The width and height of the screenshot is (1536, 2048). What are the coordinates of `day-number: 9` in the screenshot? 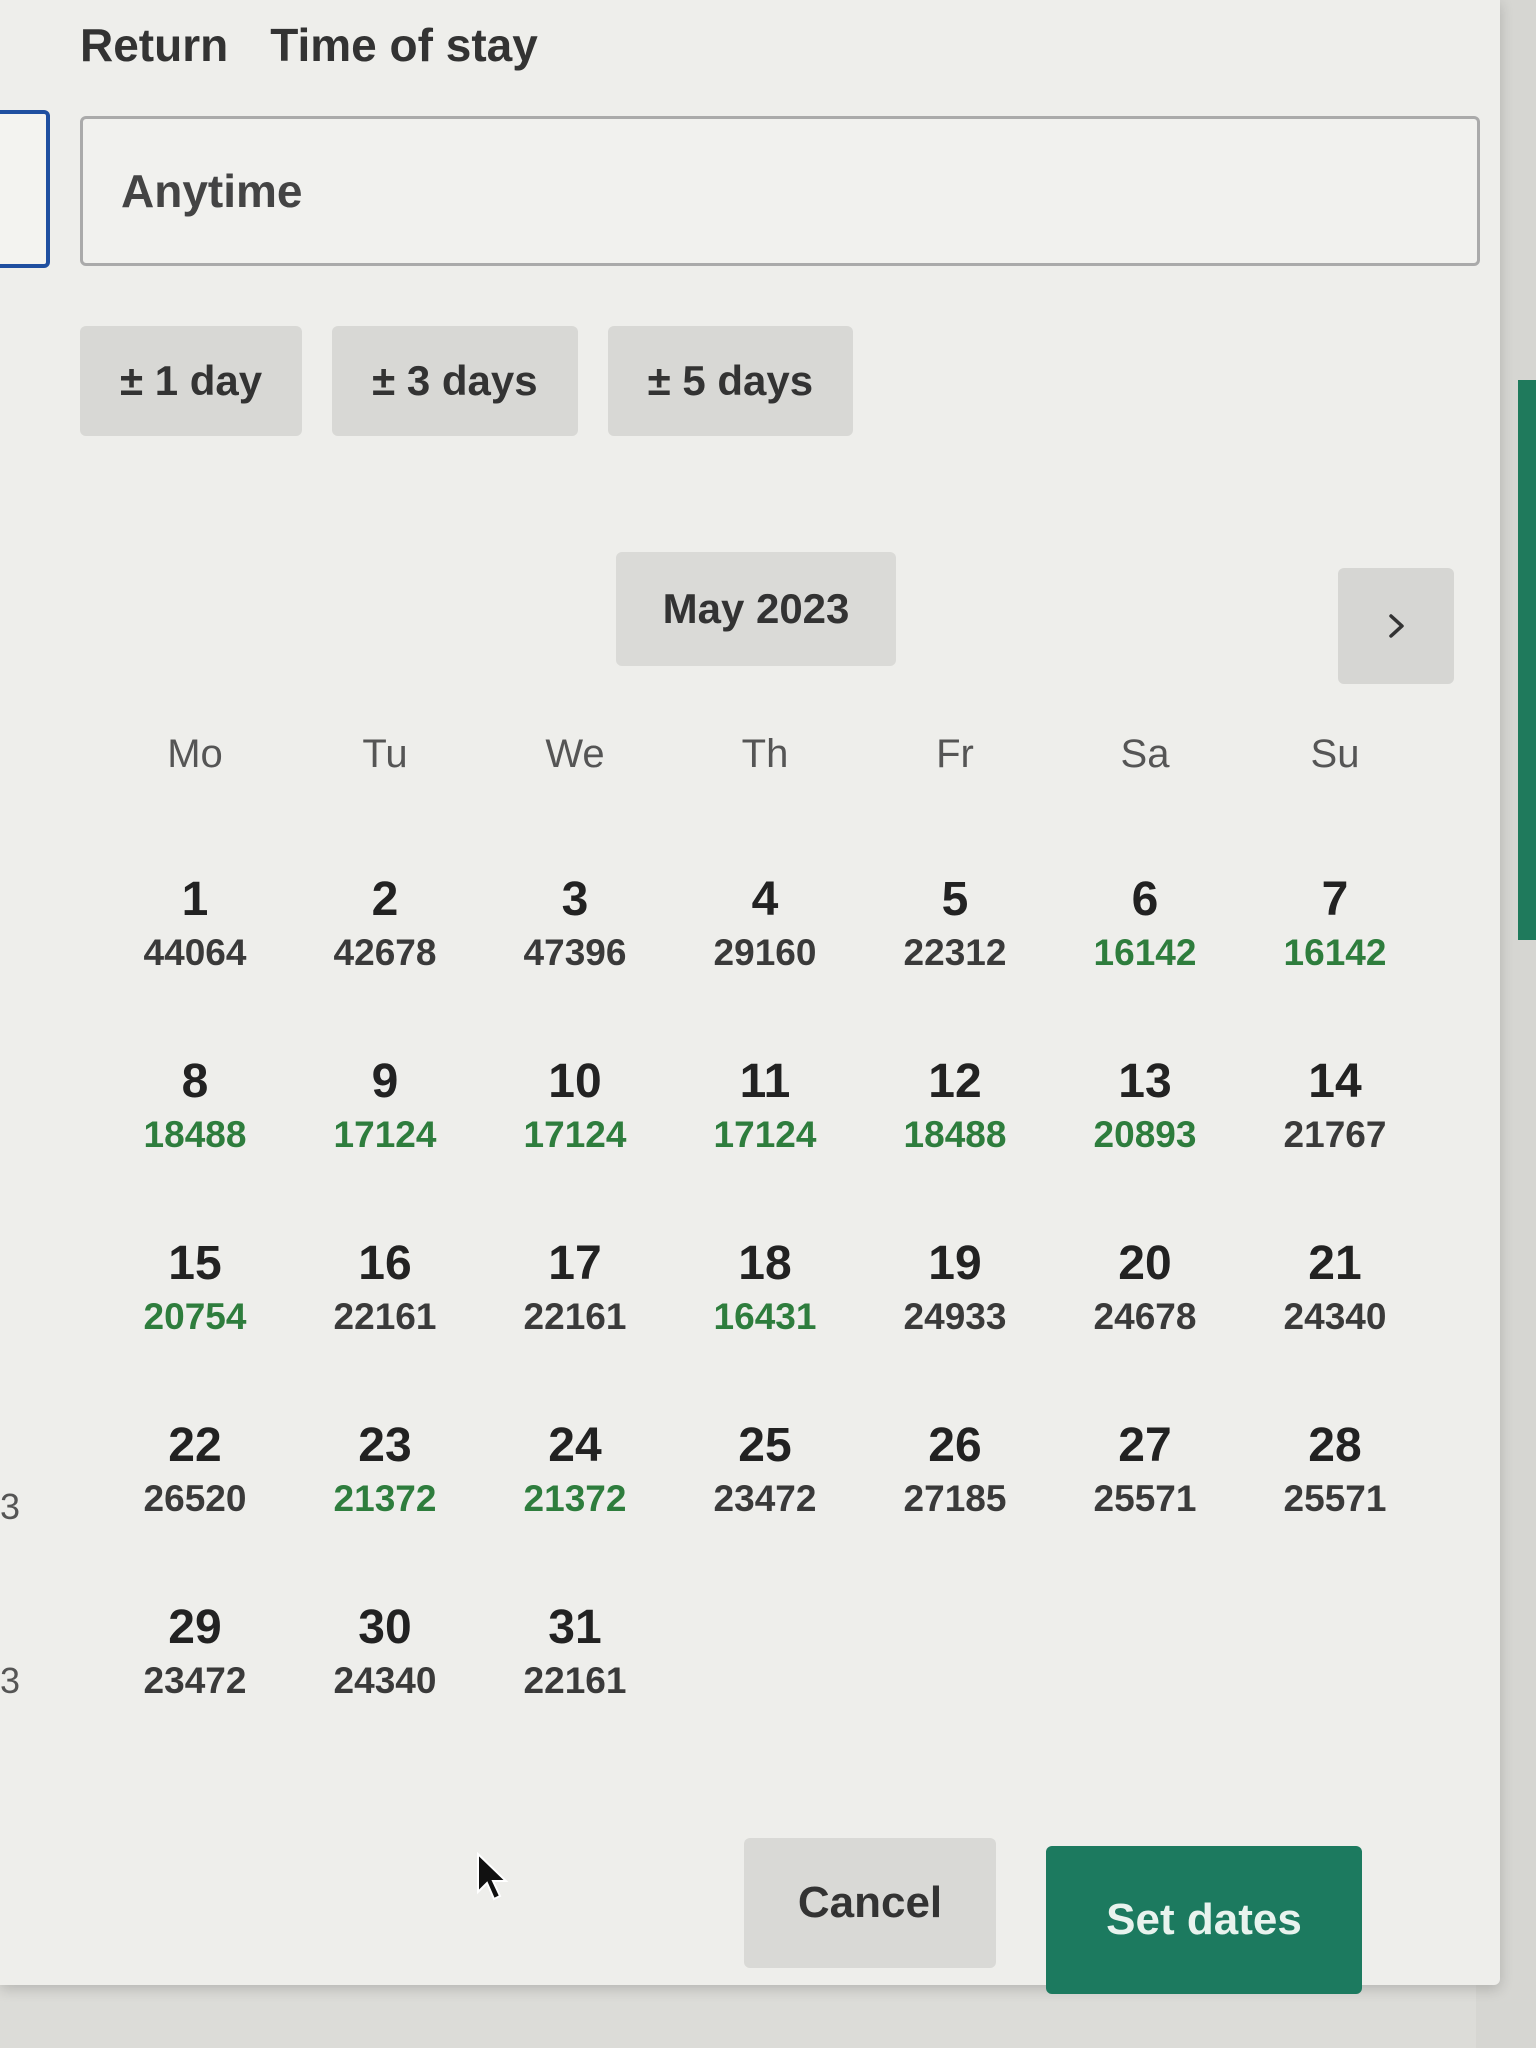 It's located at (385, 1081).